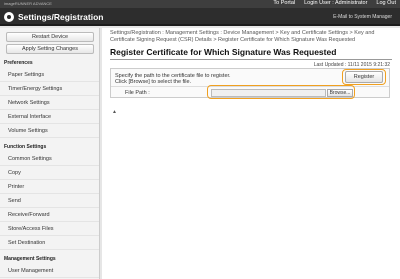 The image size is (400, 279). I want to click on sidebar-item-send: Send, so click(49, 201).